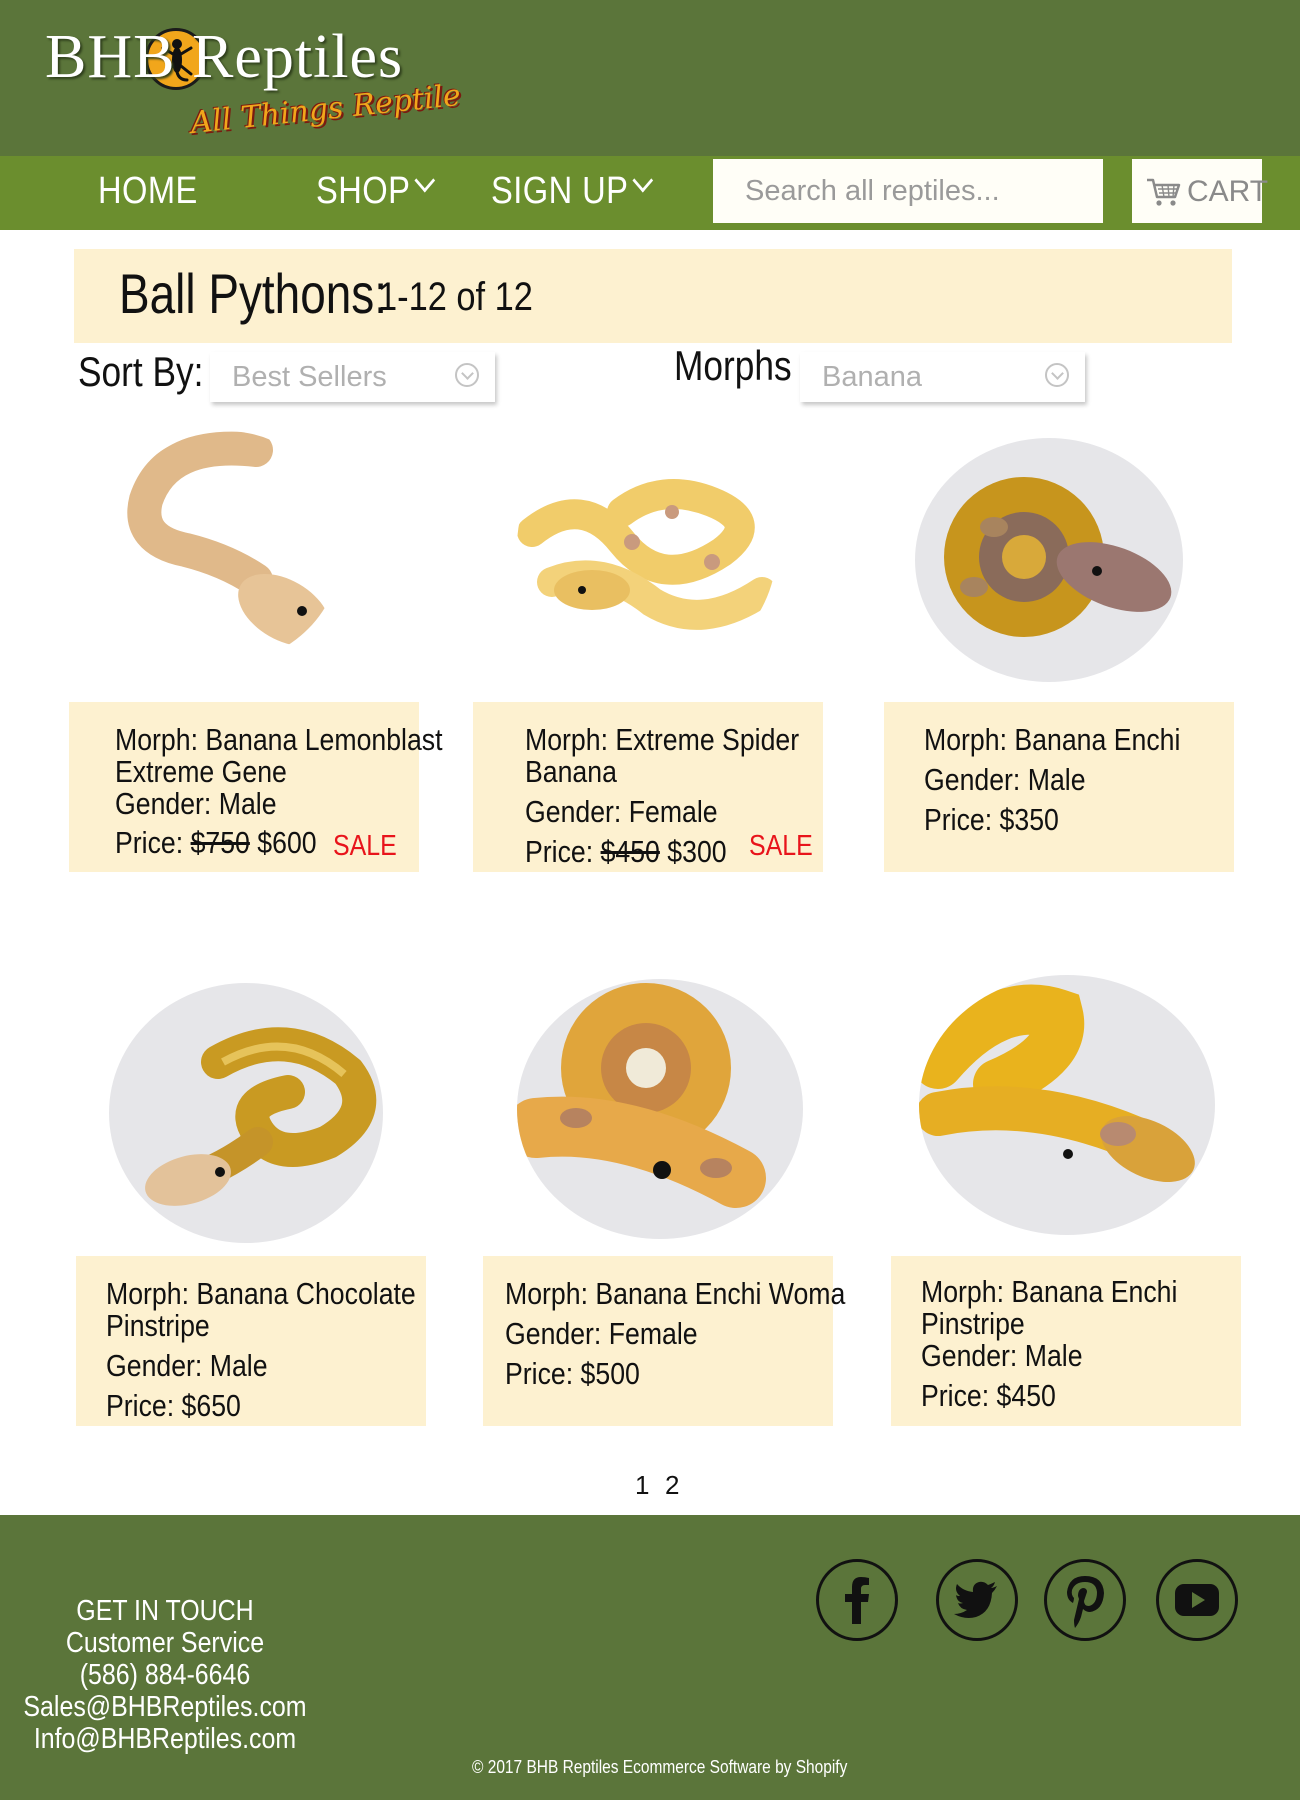 This screenshot has width=1300, height=1800. I want to click on result-count: 1-12 of 12, so click(455, 297).